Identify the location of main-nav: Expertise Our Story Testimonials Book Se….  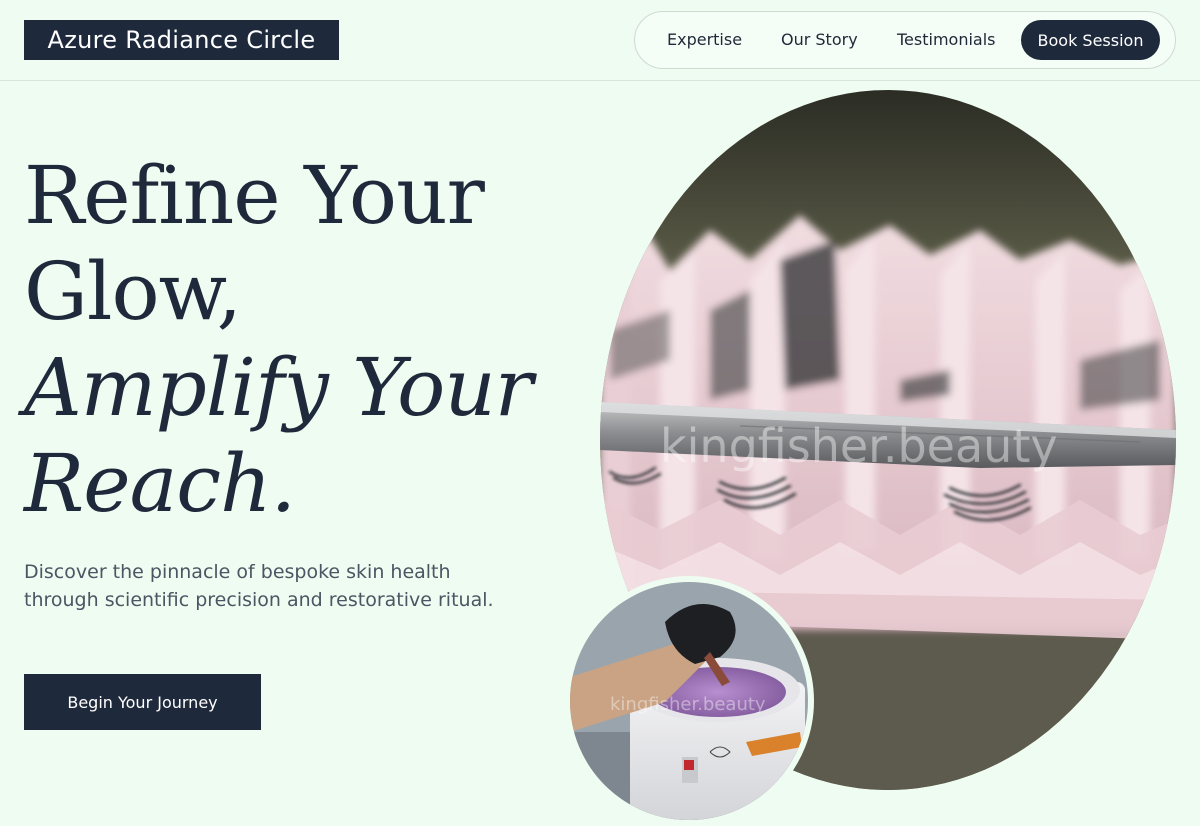
(905, 40).